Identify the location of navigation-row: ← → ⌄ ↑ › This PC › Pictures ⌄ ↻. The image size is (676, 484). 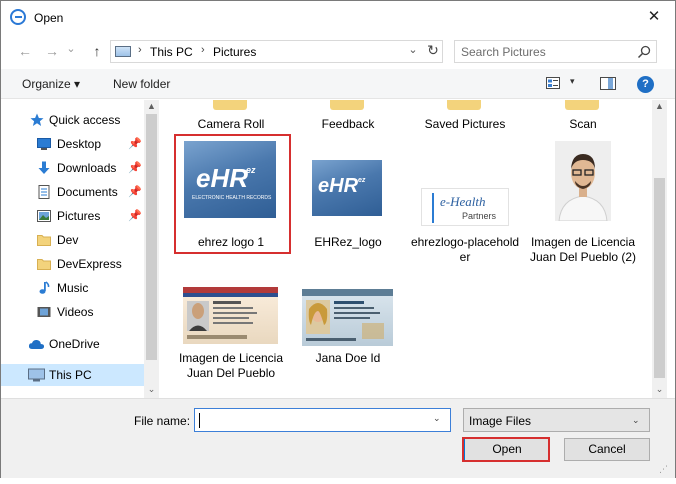
(338, 51).